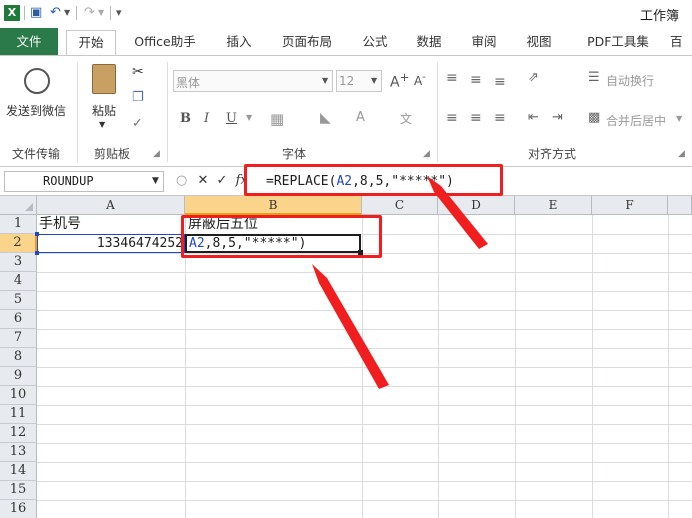  What do you see at coordinates (89, 13) in the screenshot?
I see `redo-icon: ↷` at bounding box center [89, 13].